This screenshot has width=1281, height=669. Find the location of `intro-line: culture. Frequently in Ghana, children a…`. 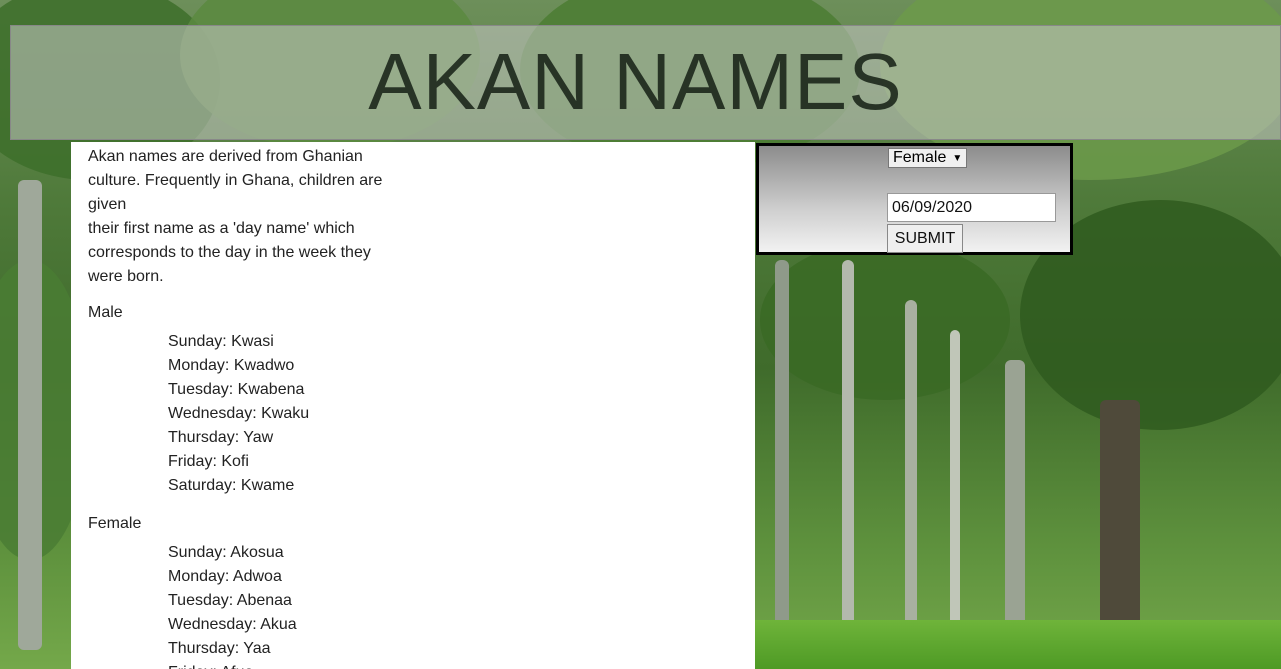

intro-line: culture. Frequently in Ghana, children a… is located at coordinates (235, 180).